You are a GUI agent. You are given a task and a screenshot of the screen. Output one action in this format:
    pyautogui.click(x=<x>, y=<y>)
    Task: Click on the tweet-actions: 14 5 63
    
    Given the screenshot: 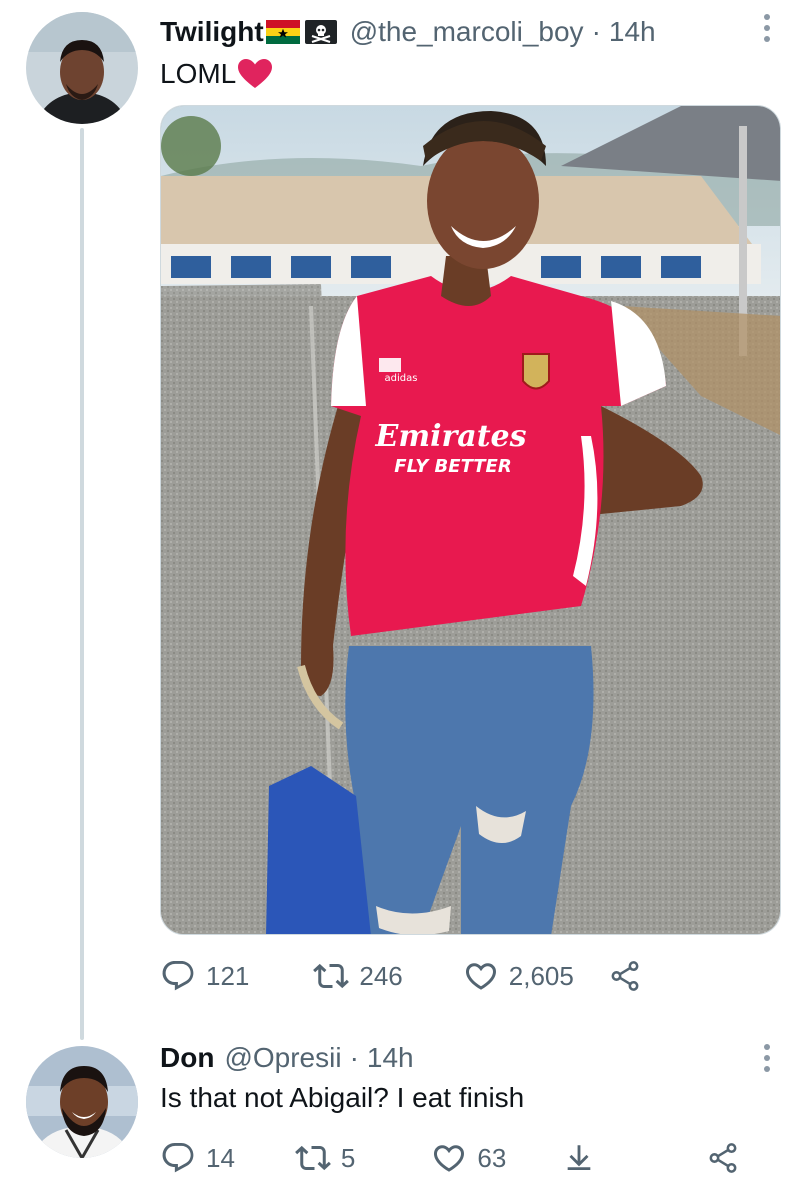 What is the action you would take?
    pyautogui.click(x=450, y=1158)
    